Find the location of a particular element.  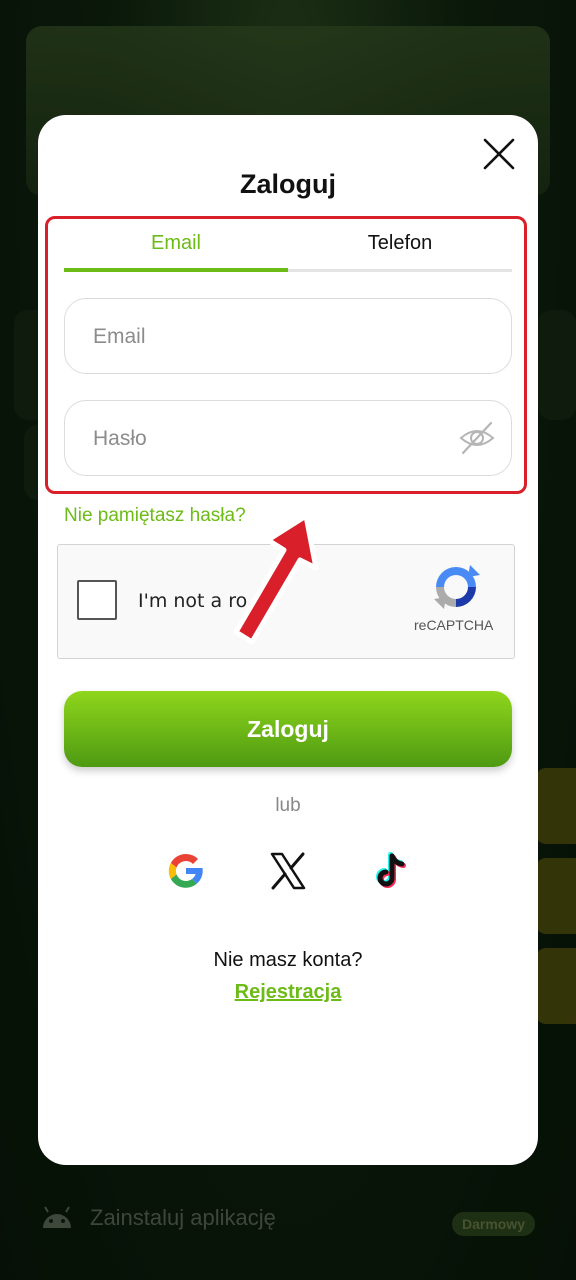

google-icon is located at coordinates (186, 871).